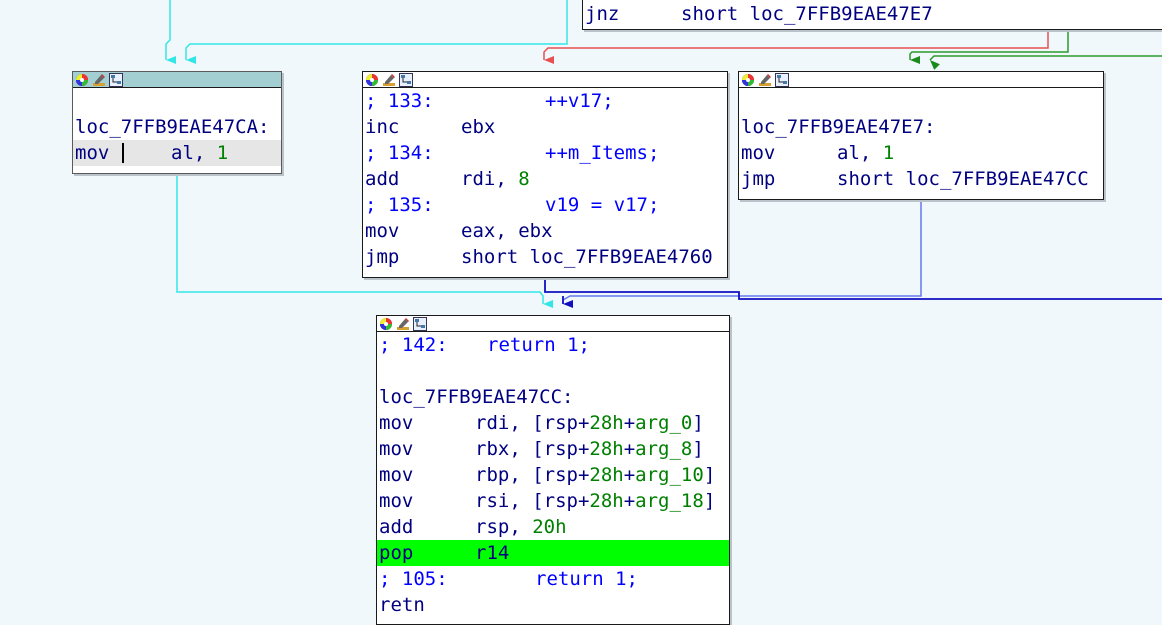  What do you see at coordinates (553, 449) in the screenshot?
I see `asm-line: mov rbx, [rsp+28h+arg_8]` at bounding box center [553, 449].